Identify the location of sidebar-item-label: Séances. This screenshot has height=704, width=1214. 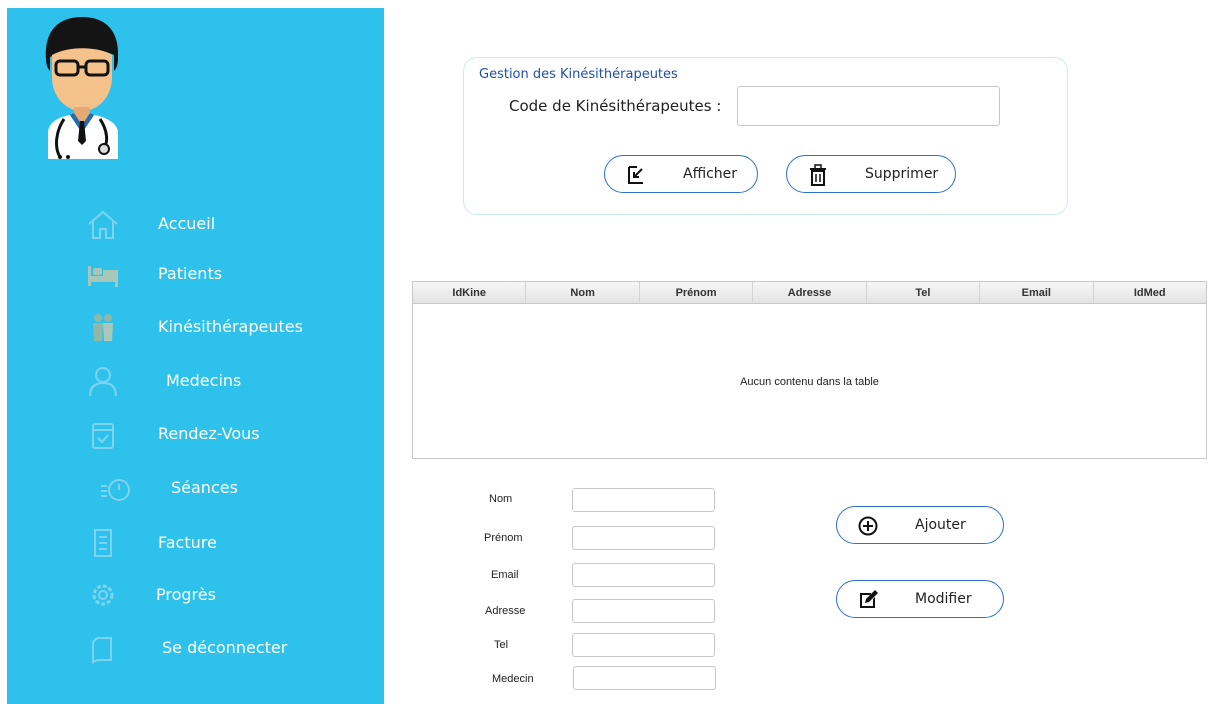
(204, 487).